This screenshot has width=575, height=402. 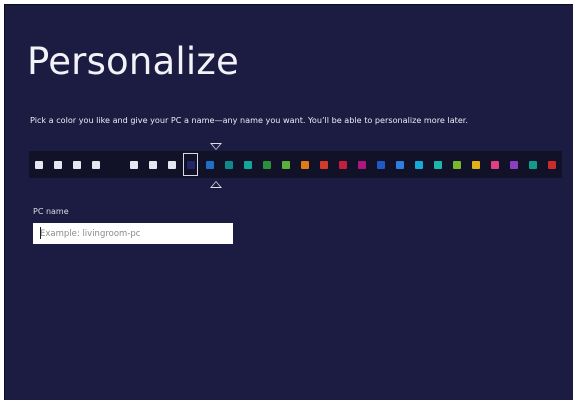 What do you see at coordinates (40, 233) in the screenshot?
I see `text-caret` at bounding box center [40, 233].